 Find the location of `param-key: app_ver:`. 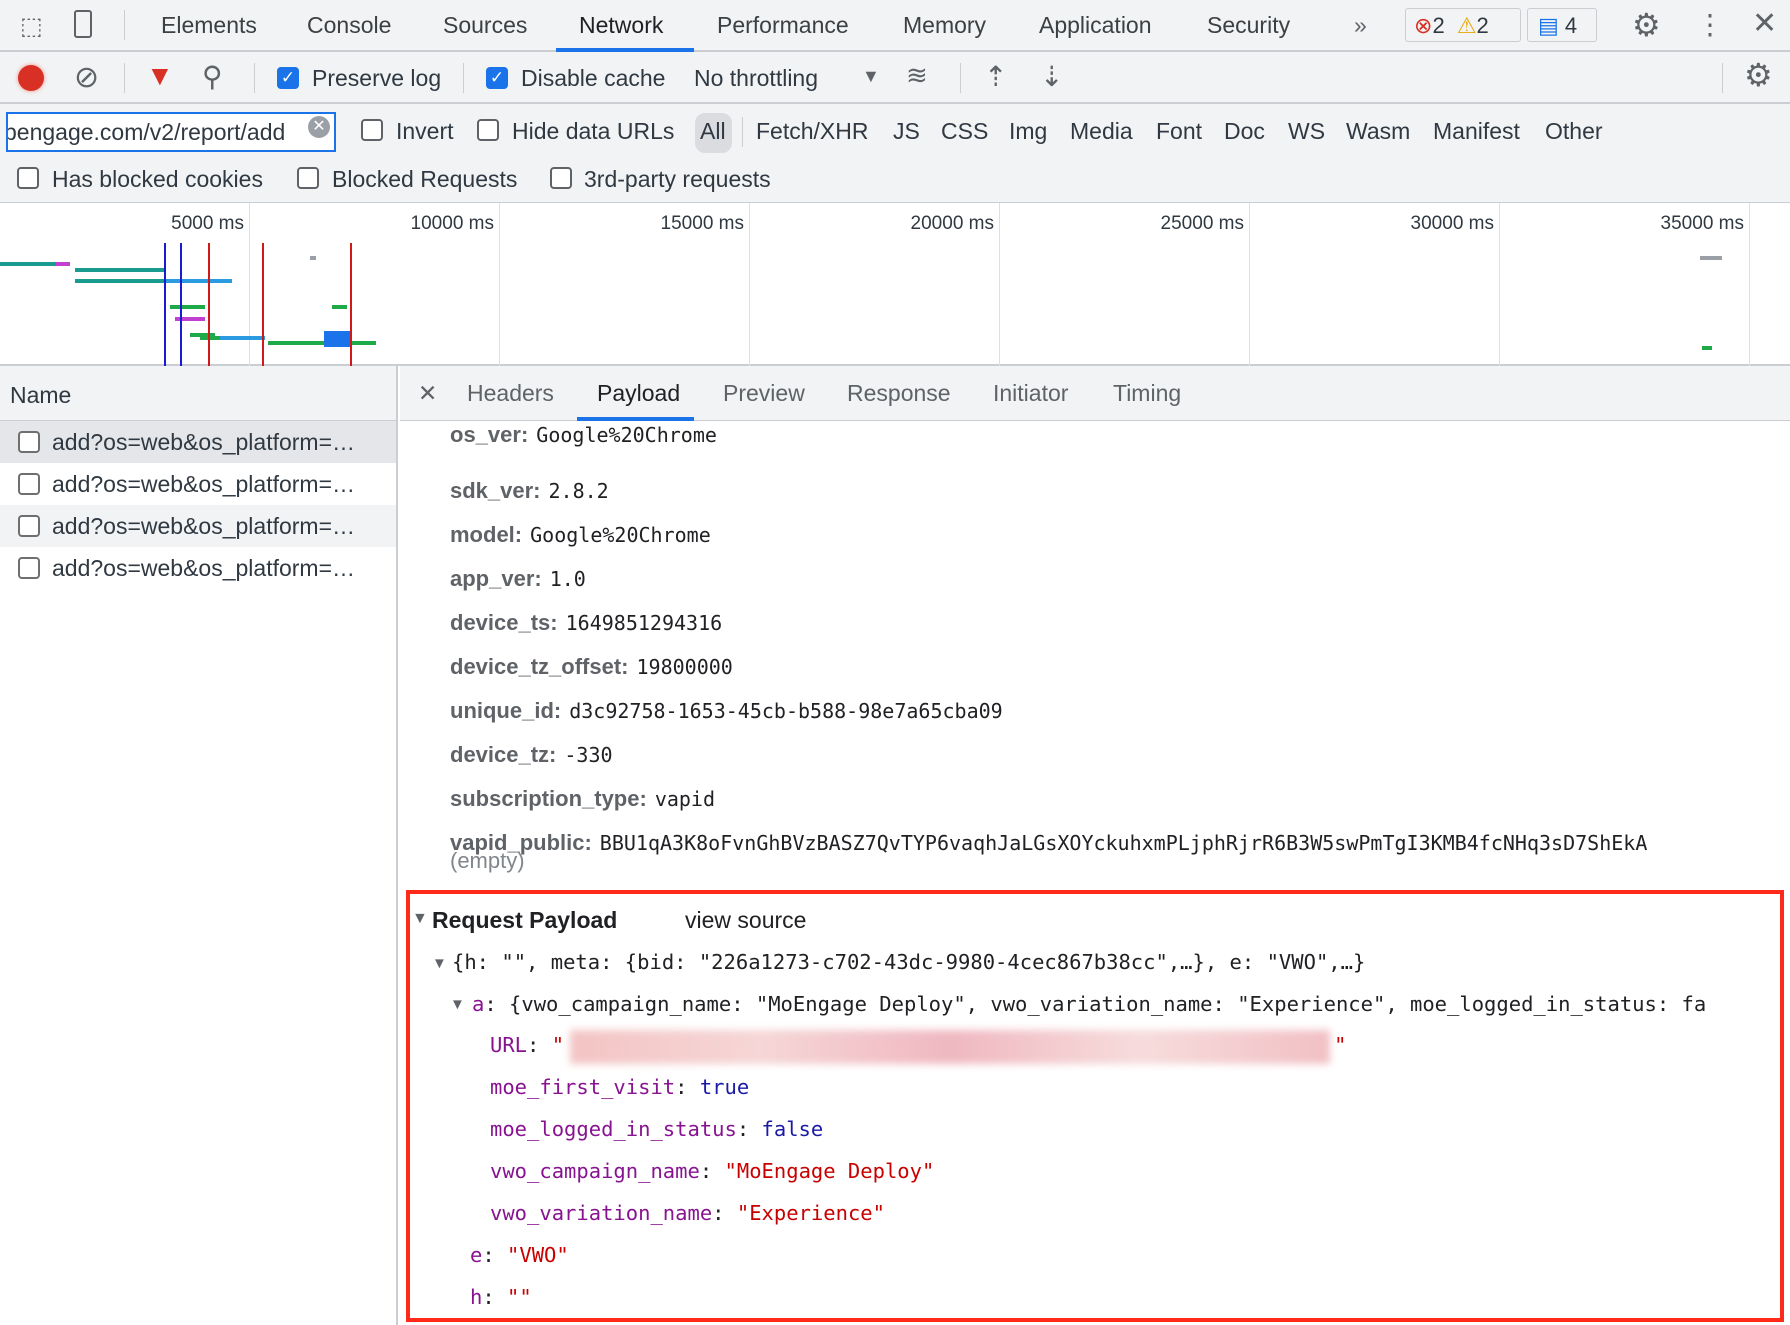

param-key: app_ver: is located at coordinates (496, 578).